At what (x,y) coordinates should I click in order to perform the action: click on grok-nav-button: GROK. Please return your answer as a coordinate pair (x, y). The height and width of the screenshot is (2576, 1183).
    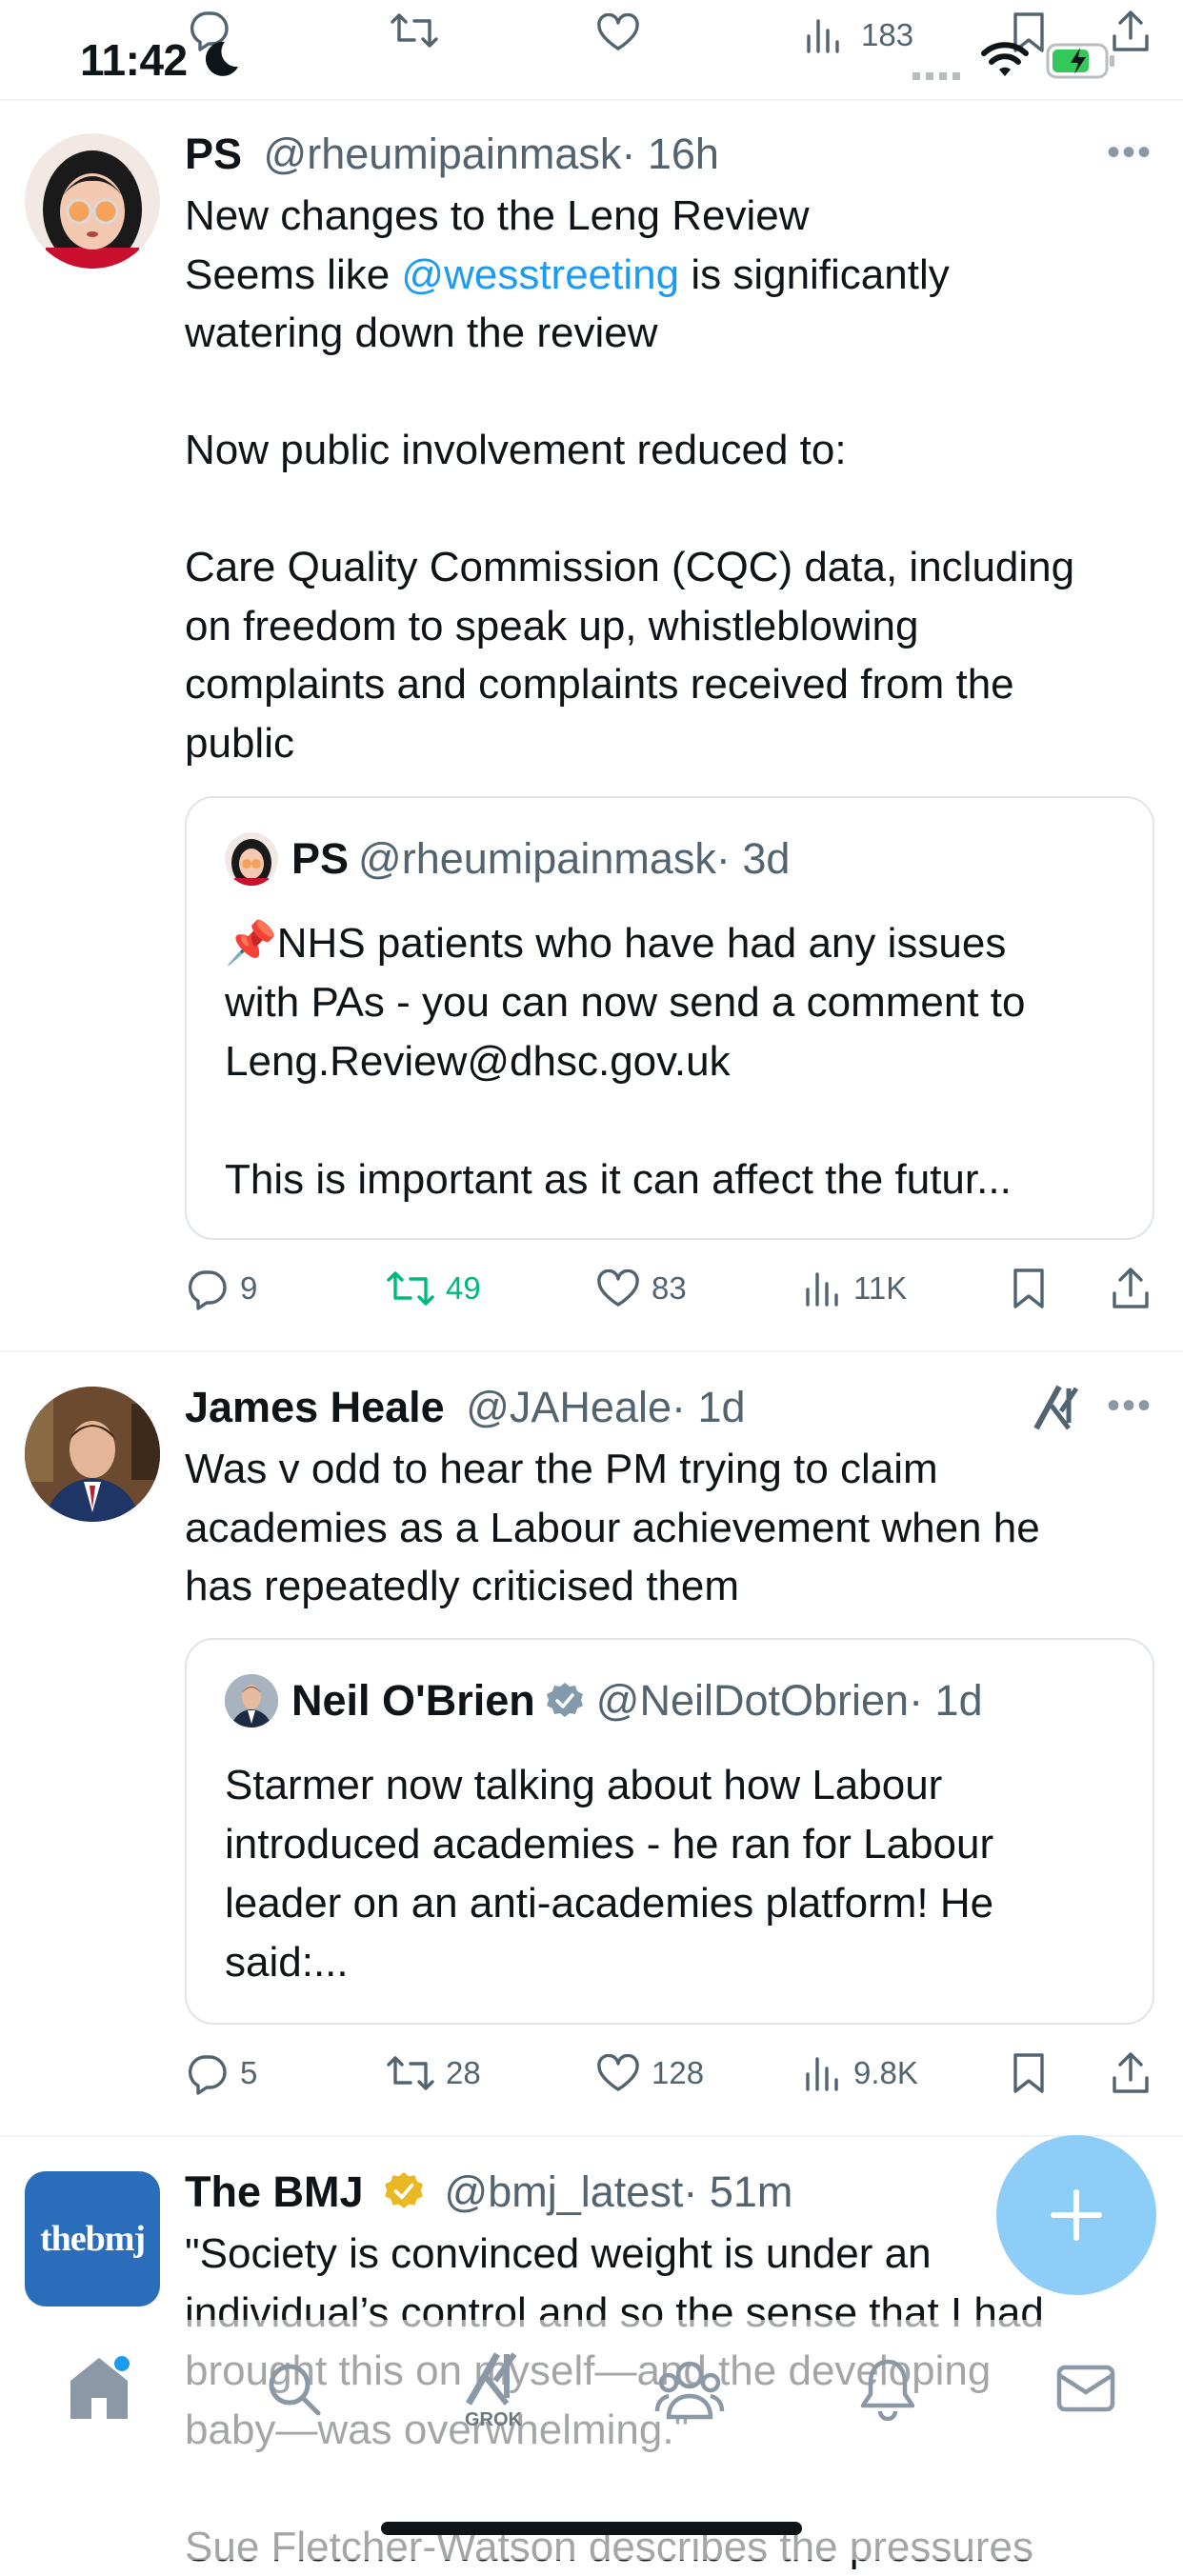
    Looking at the image, I should click on (493, 2391).